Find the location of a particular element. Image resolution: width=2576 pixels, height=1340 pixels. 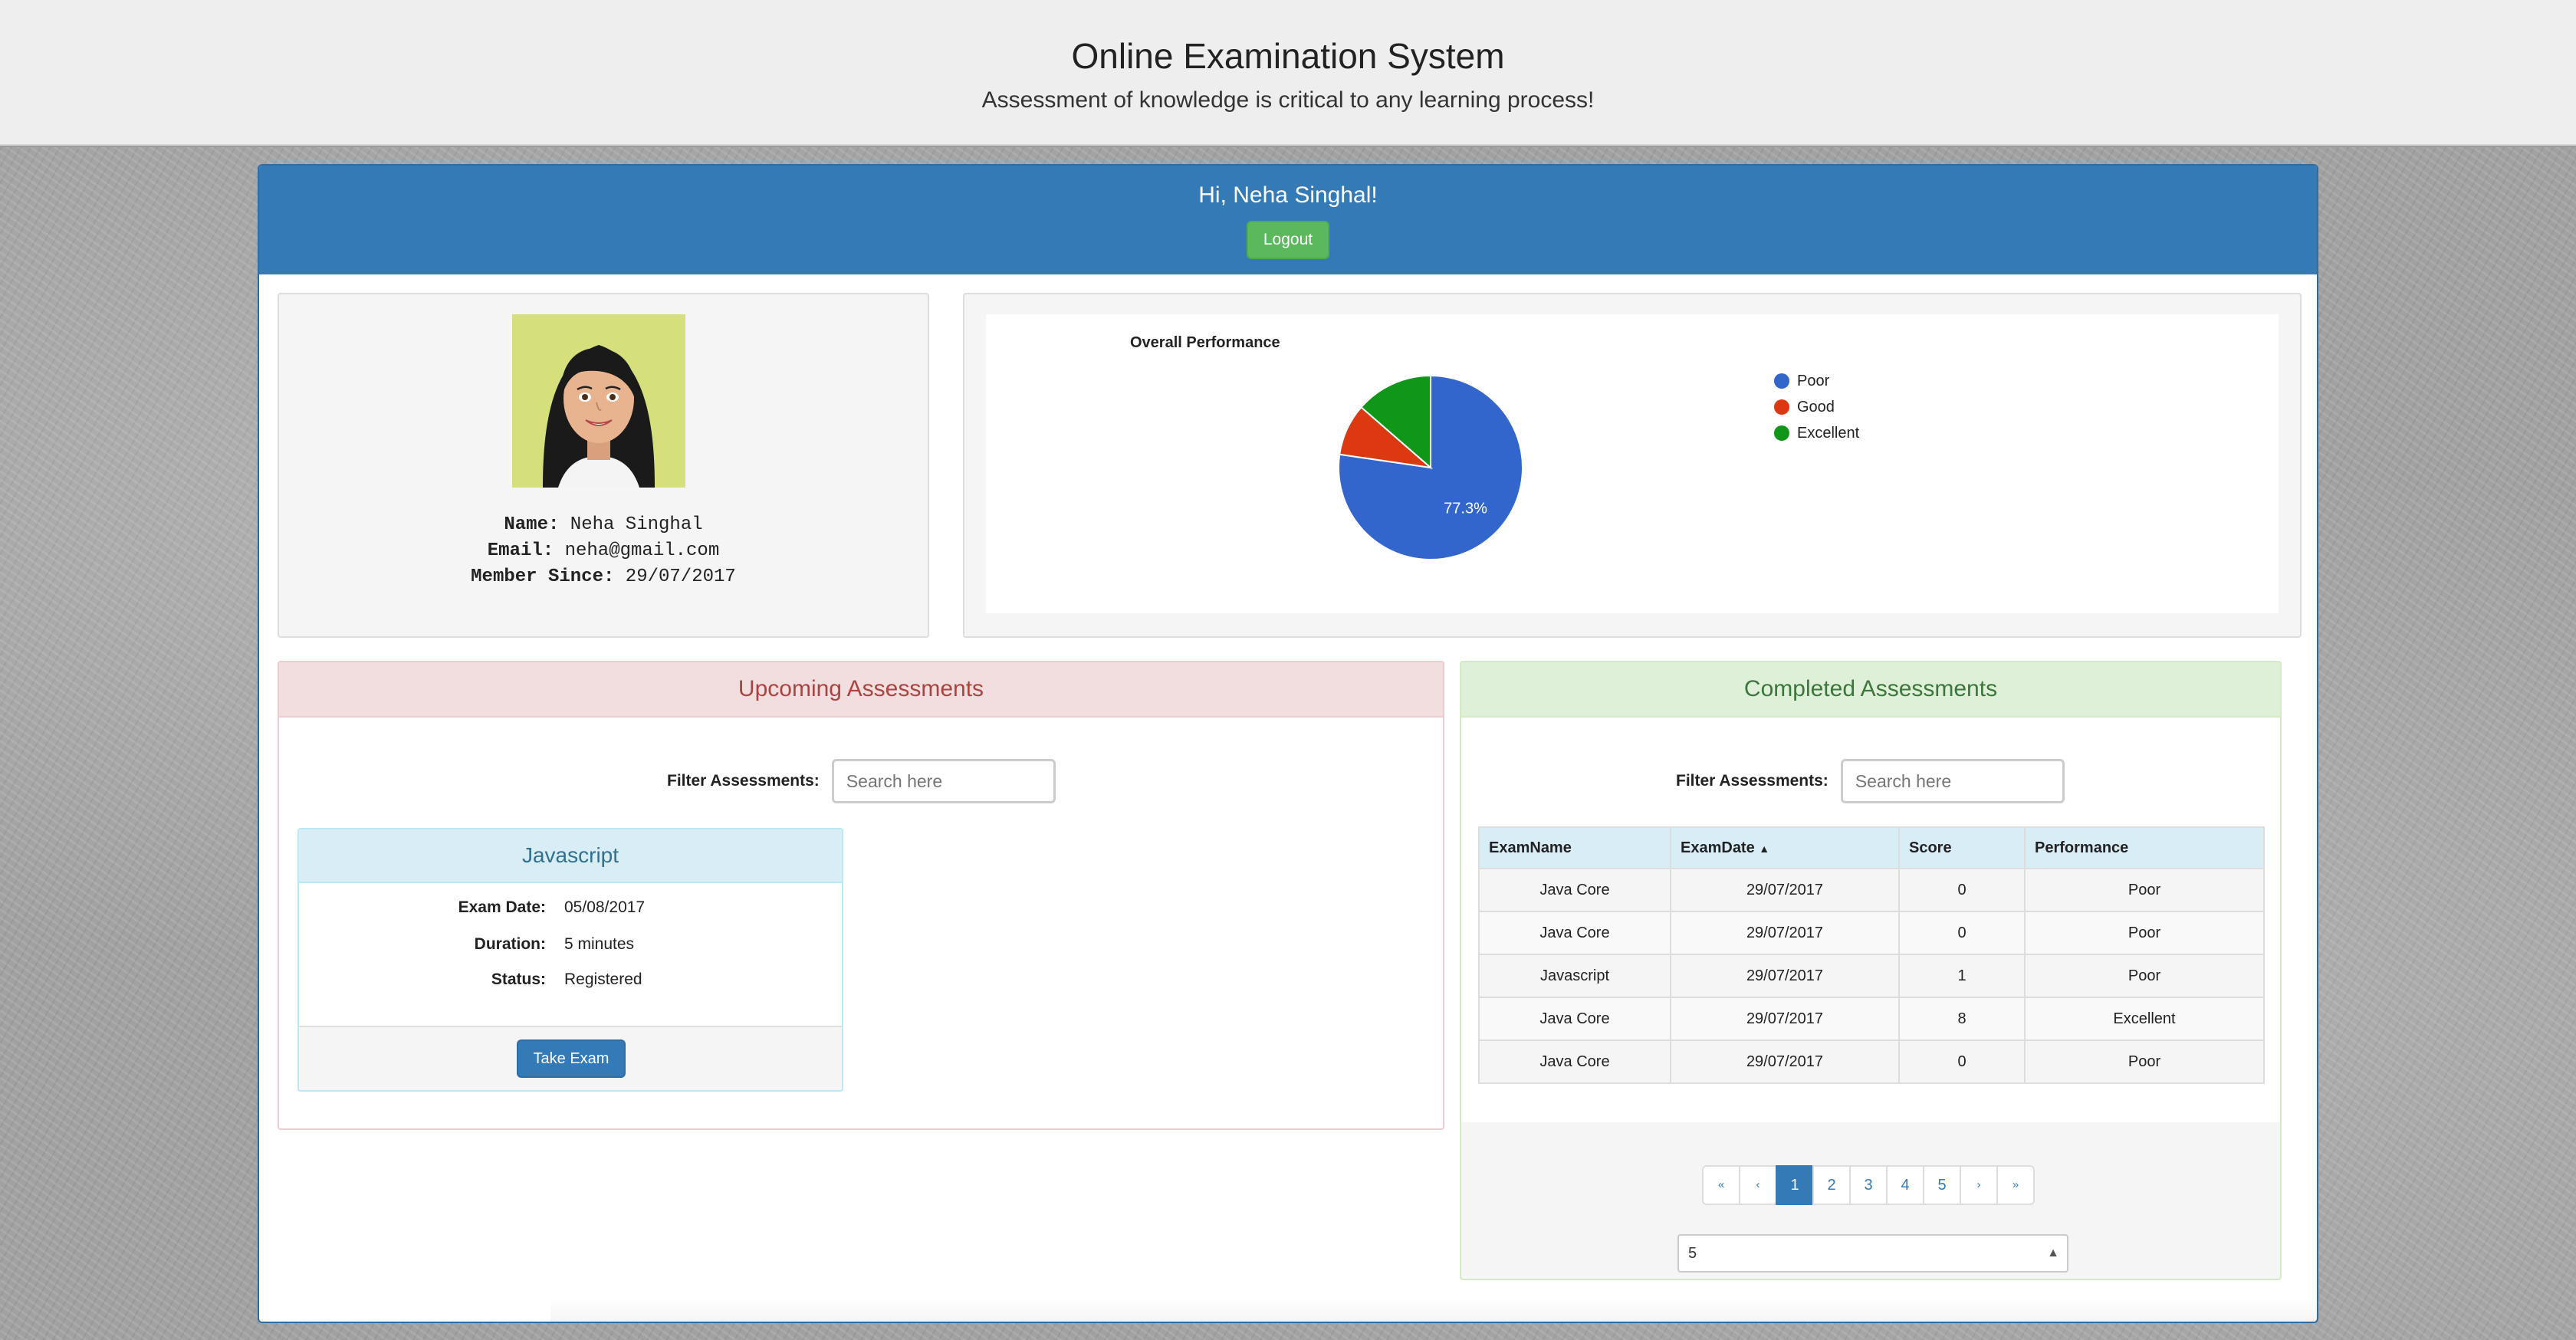

chart-legend: Poor Good Excellent is located at coordinates (1816, 407).